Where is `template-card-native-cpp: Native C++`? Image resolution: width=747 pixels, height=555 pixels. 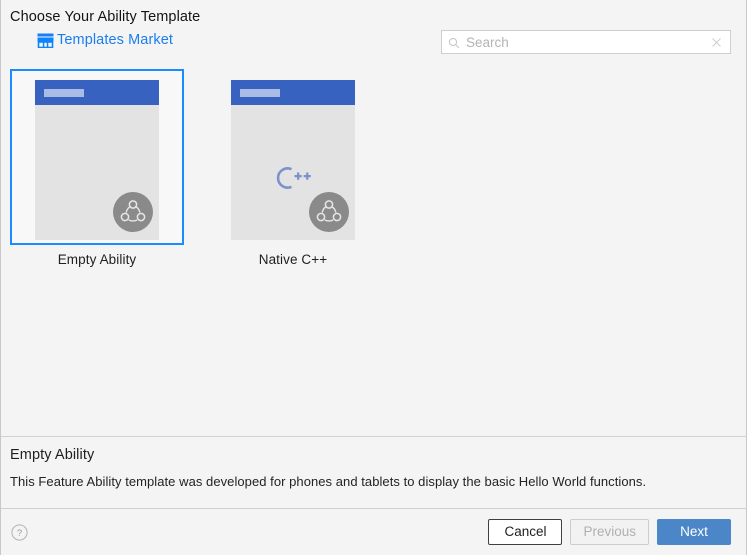 template-card-native-cpp: Native C++ is located at coordinates (293, 168).